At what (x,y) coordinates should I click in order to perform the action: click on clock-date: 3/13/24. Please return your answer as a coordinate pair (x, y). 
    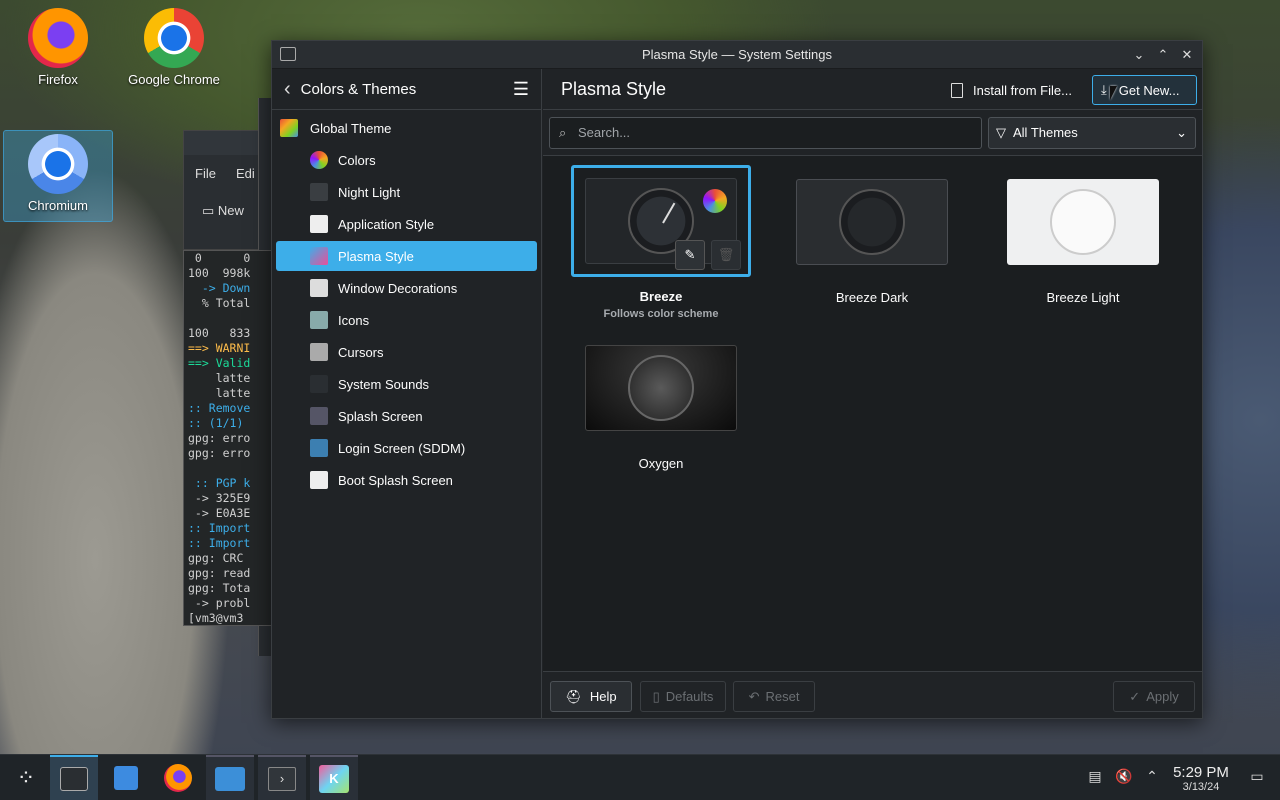
    Looking at the image, I should click on (1201, 787).